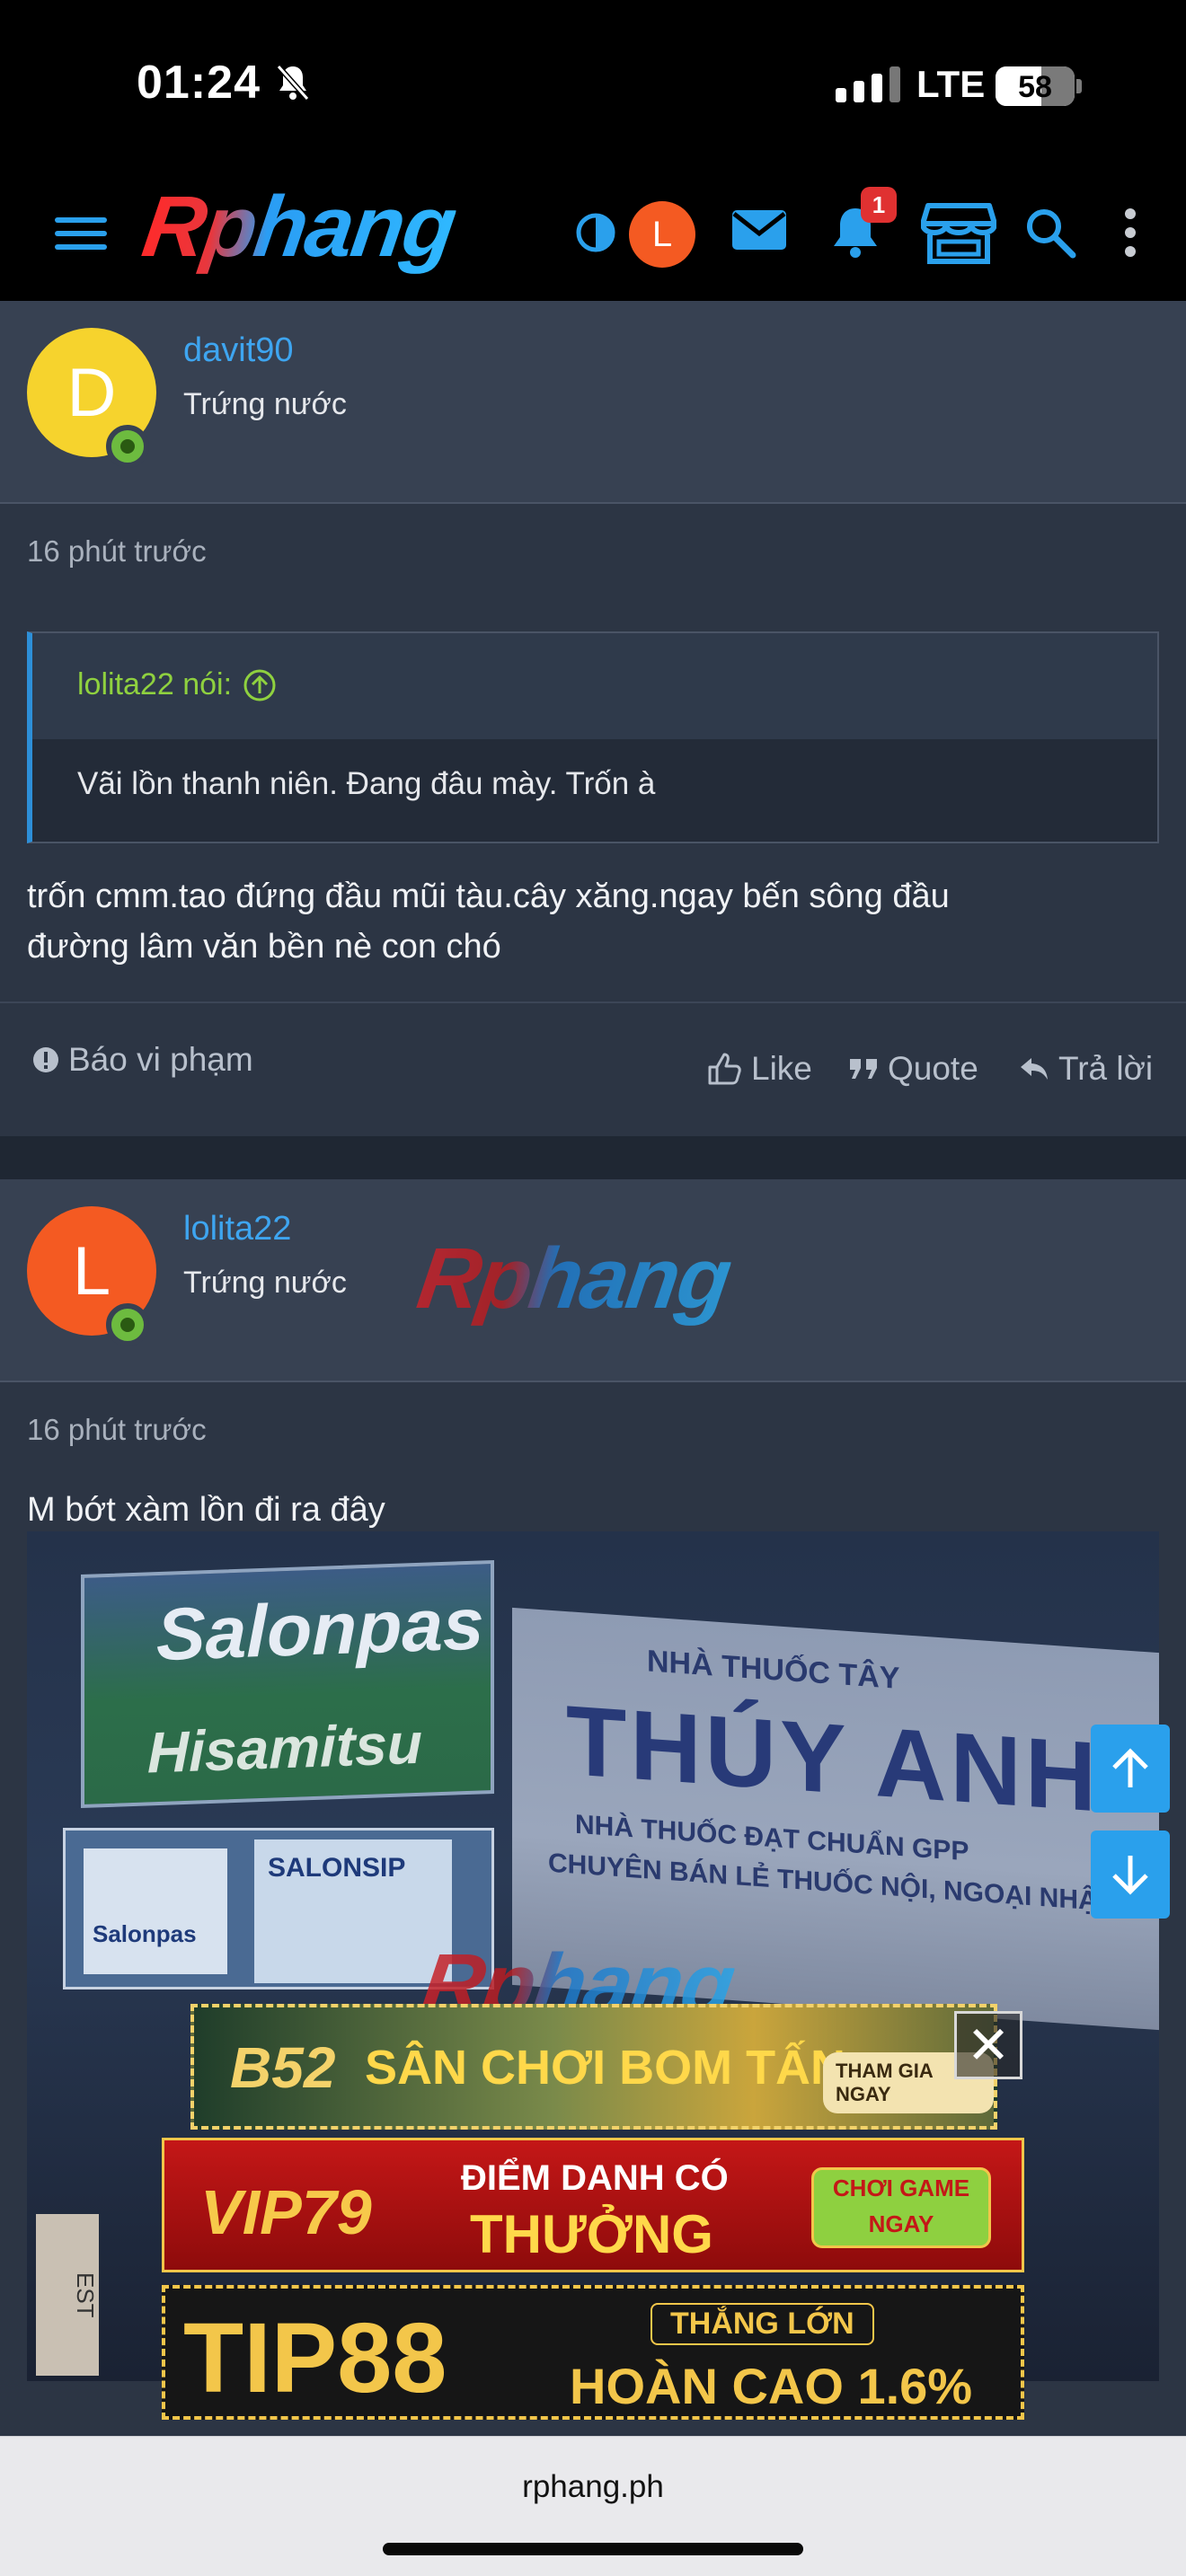 The width and height of the screenshot is (1186, 2576). Describe the element at coordinates (863, 1069) in the screenshot. I see `quote-icon` at that location.